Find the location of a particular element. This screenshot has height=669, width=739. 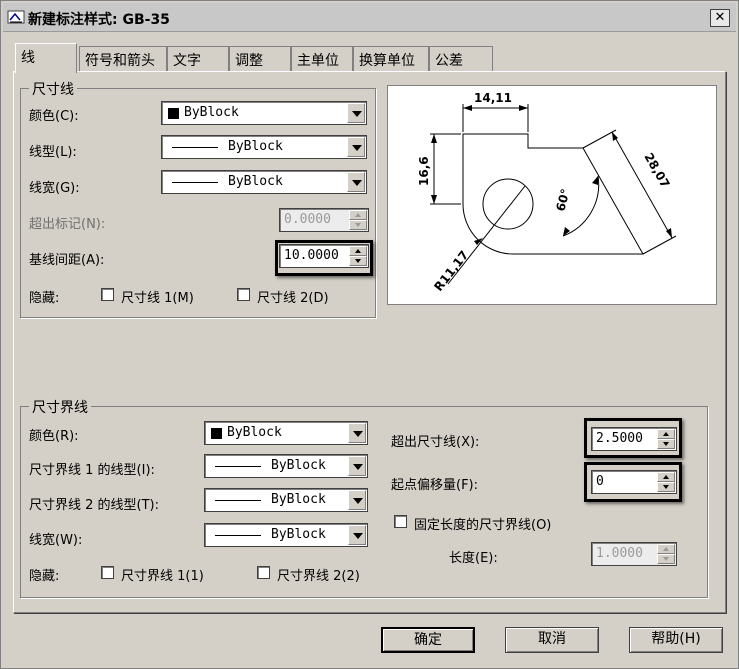

fixed-length-checkbox is located at coordinates (400, 521).